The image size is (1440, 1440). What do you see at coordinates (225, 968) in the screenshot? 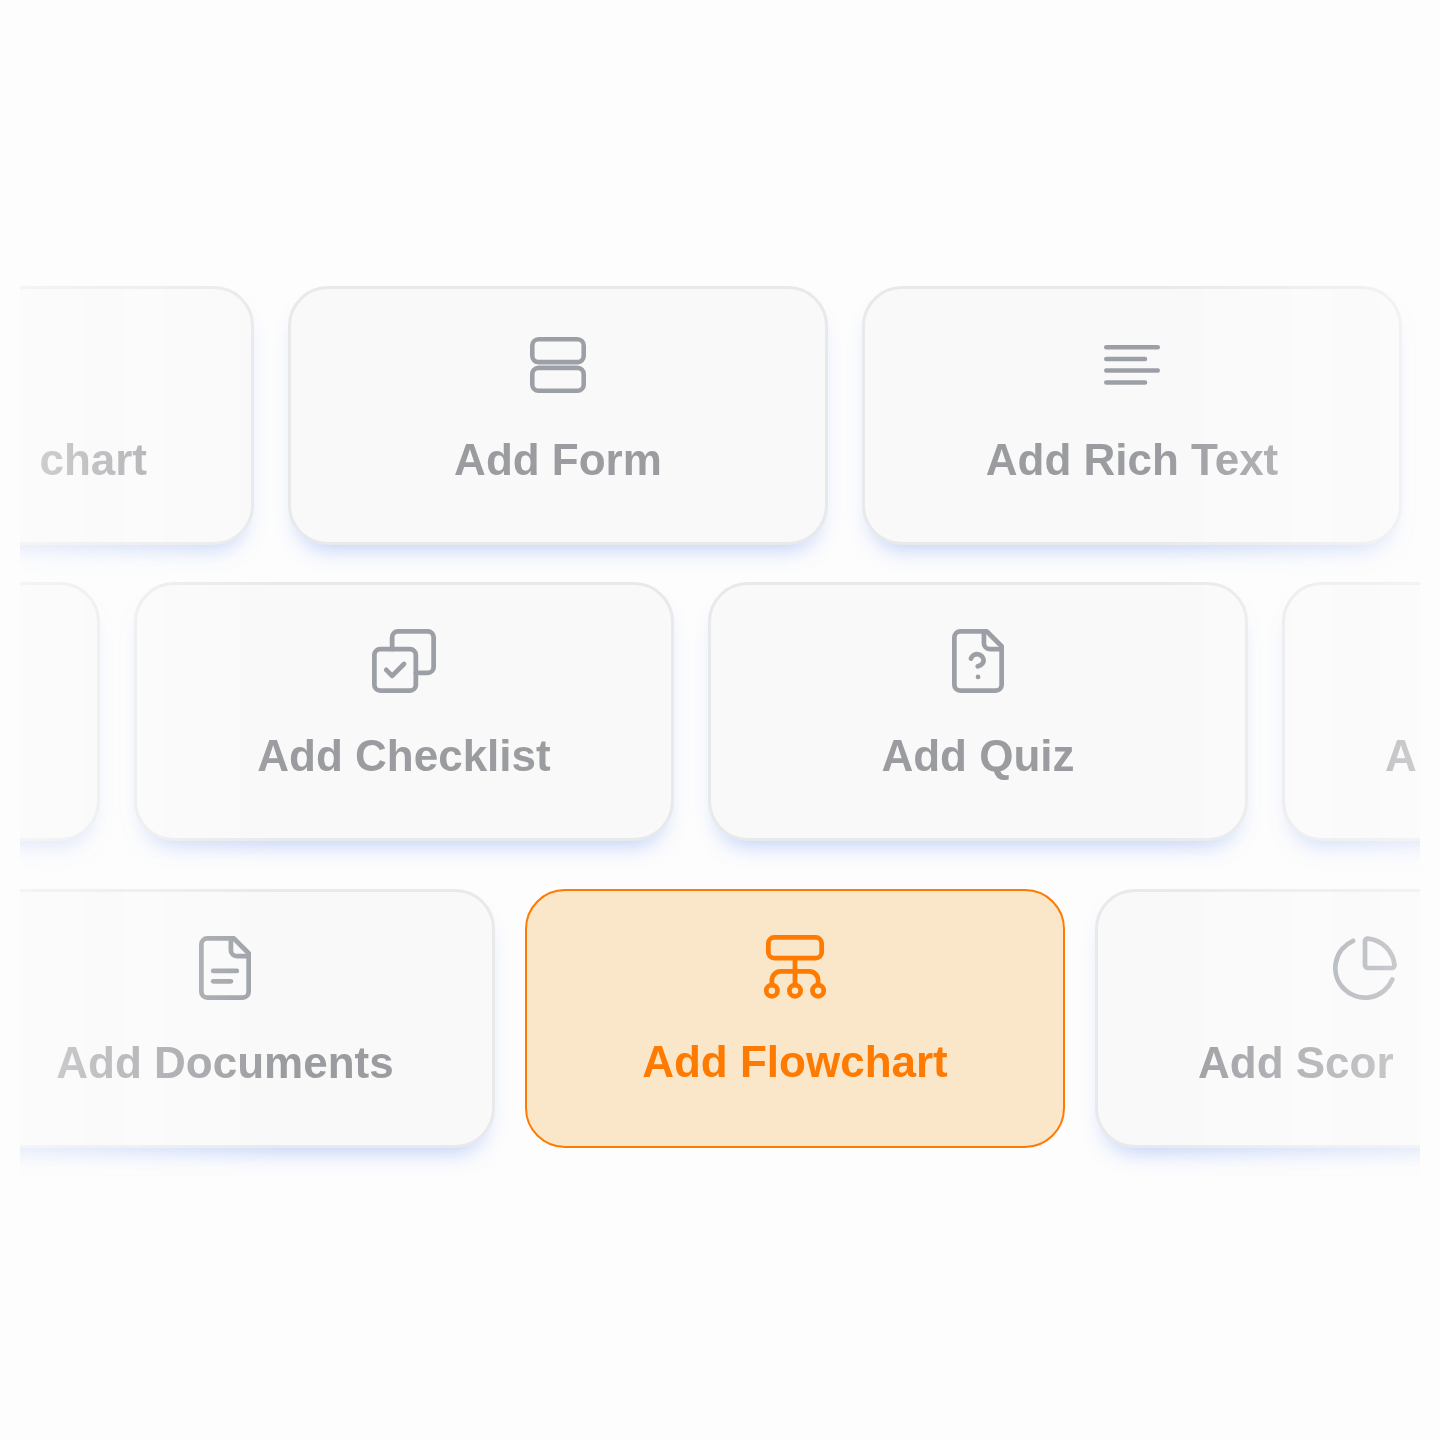
I see `document-icon` at bounding box center [225, 968].